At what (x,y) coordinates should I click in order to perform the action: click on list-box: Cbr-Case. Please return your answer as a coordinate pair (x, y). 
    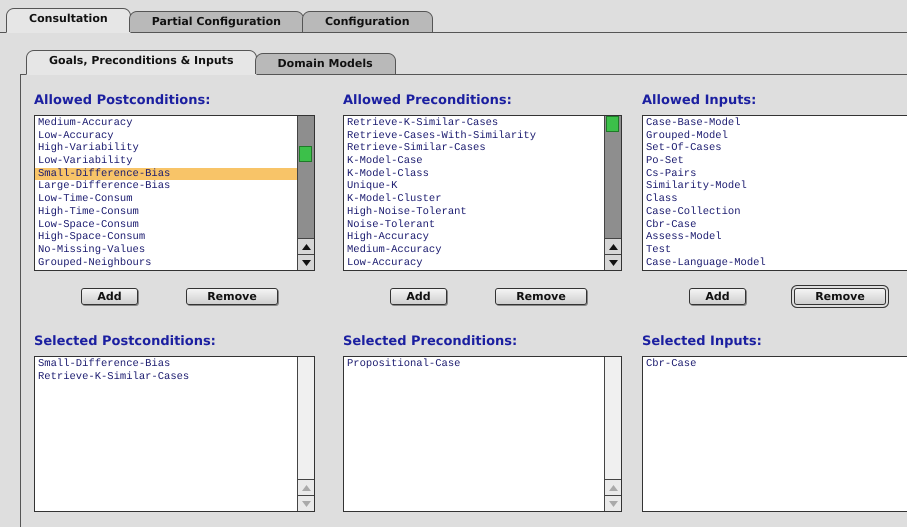
    Looking at the image, I should click on (774, 434).